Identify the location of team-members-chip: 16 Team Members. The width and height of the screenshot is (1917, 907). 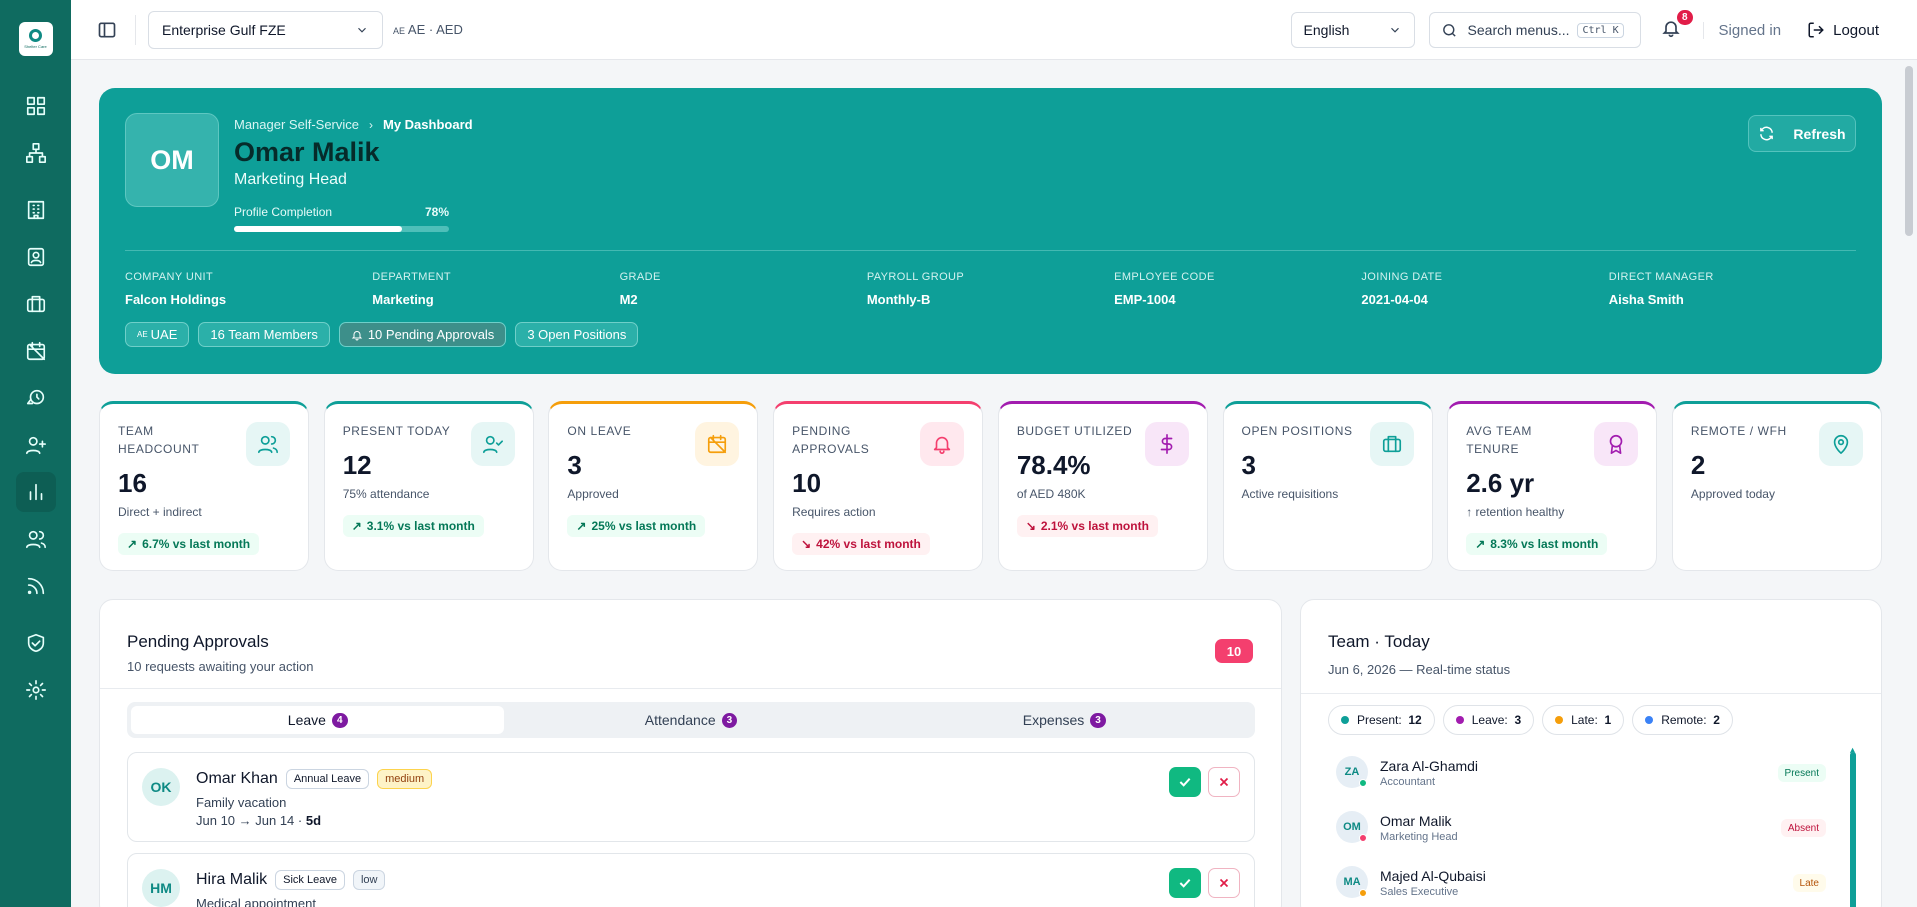
(264, 334).